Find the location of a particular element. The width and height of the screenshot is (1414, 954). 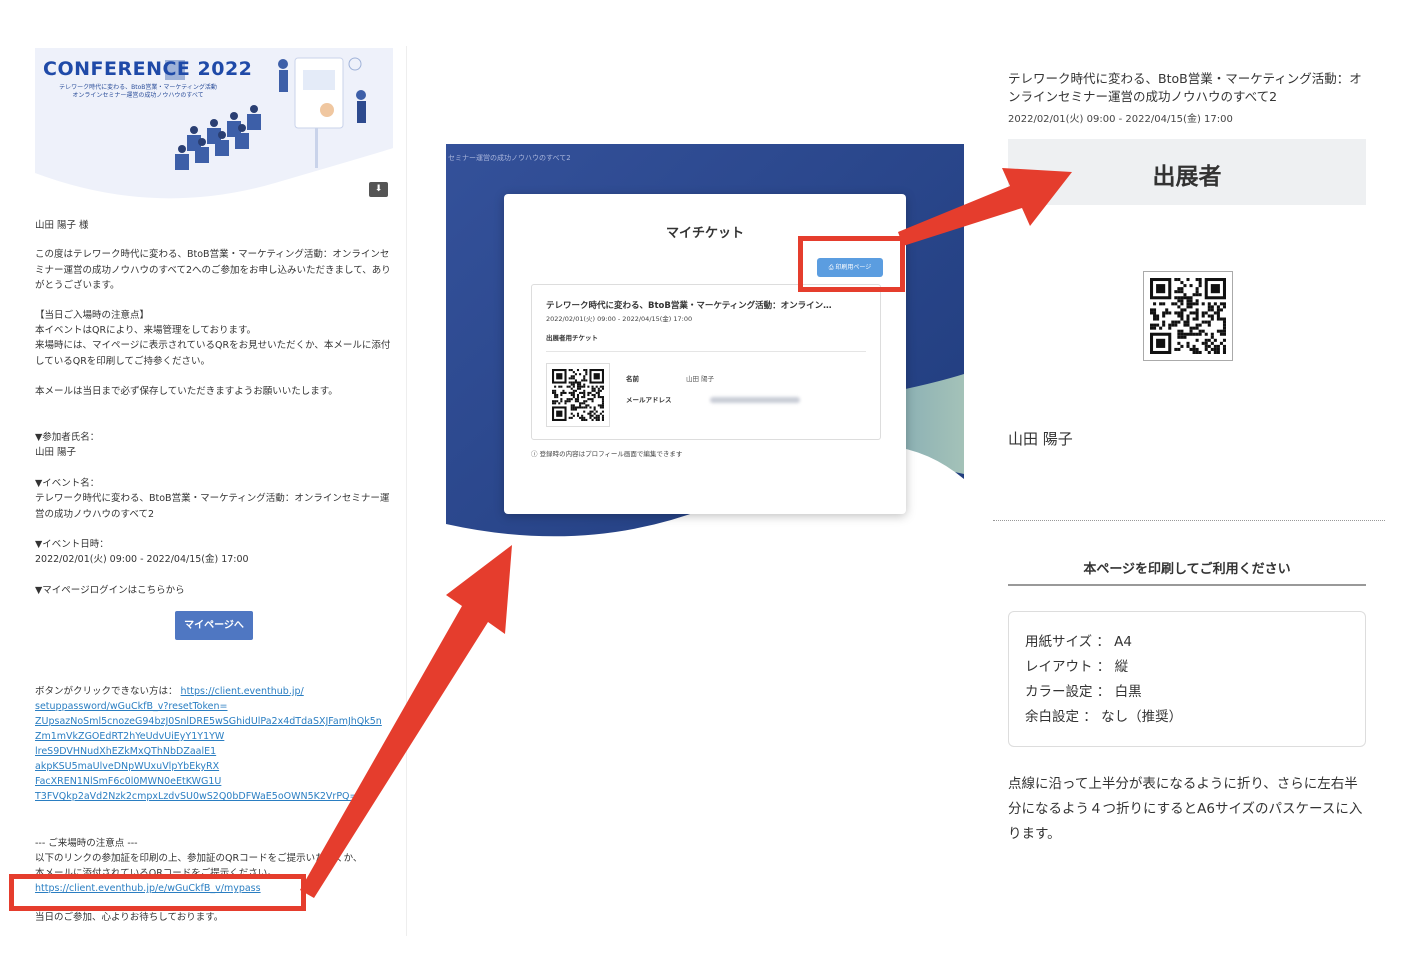

date-label: ▼イベント日時： is located at coordinates (72, 544).